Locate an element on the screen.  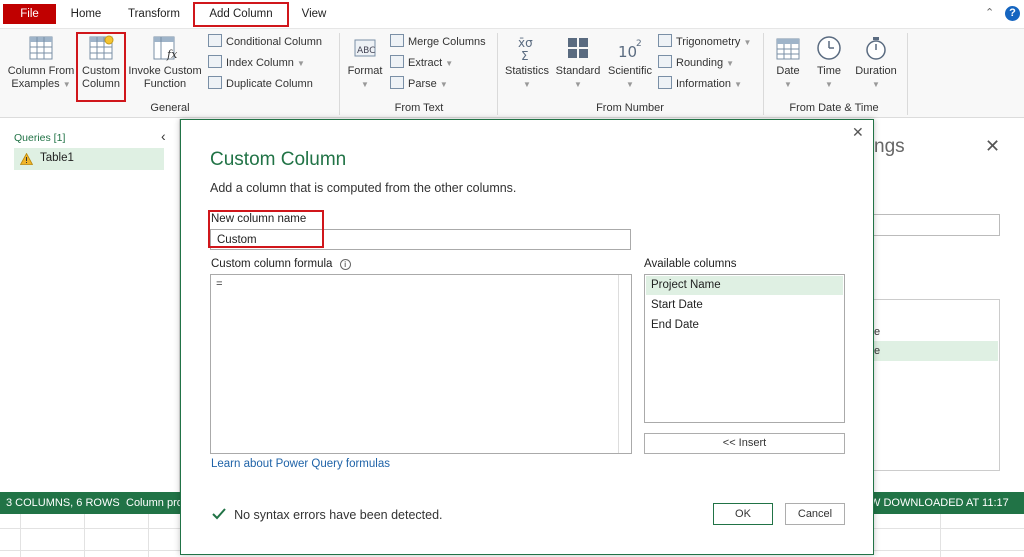
duration-button: Duration ▼ is located at coordinates (876, 62).